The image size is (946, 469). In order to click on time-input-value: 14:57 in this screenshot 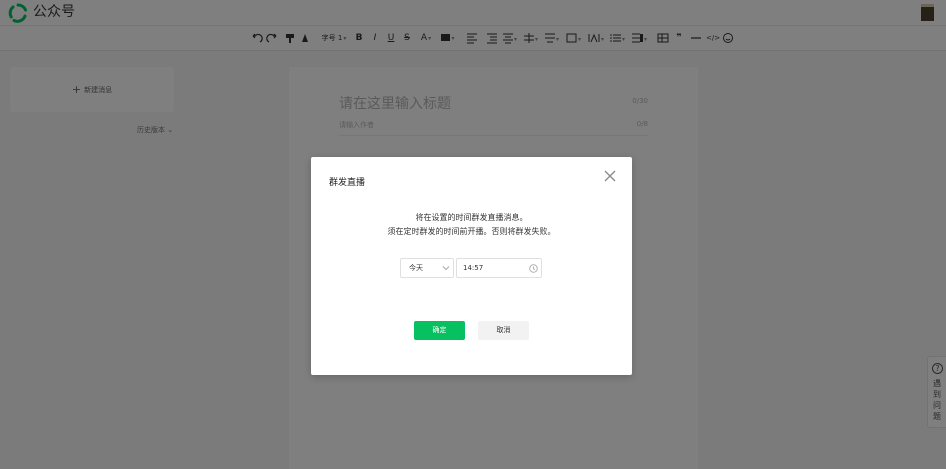, I will do `click(473, 268)`.